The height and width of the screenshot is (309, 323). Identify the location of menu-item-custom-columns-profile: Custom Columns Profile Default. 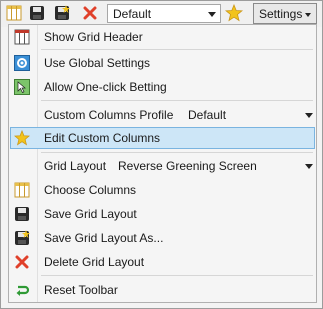
(162, 115).